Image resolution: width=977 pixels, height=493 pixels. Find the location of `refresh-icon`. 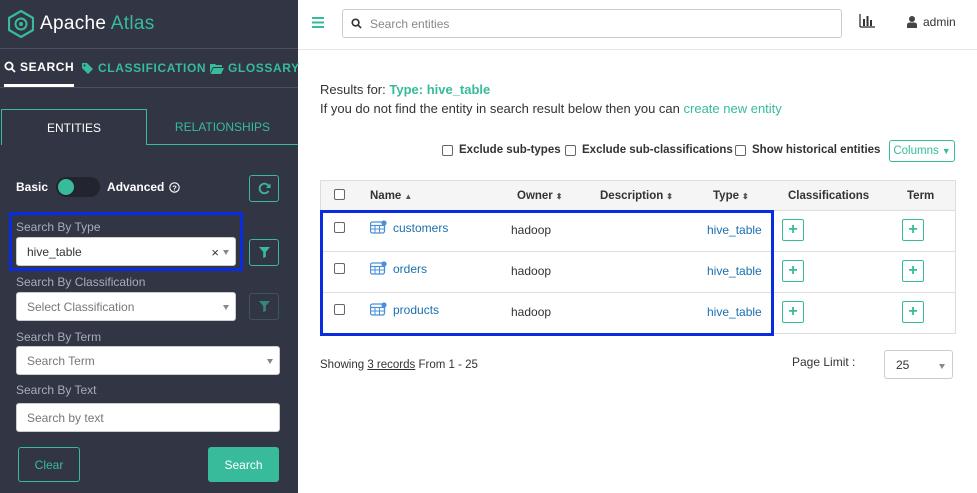

refresh-icon is located at coordinates (264, 188).